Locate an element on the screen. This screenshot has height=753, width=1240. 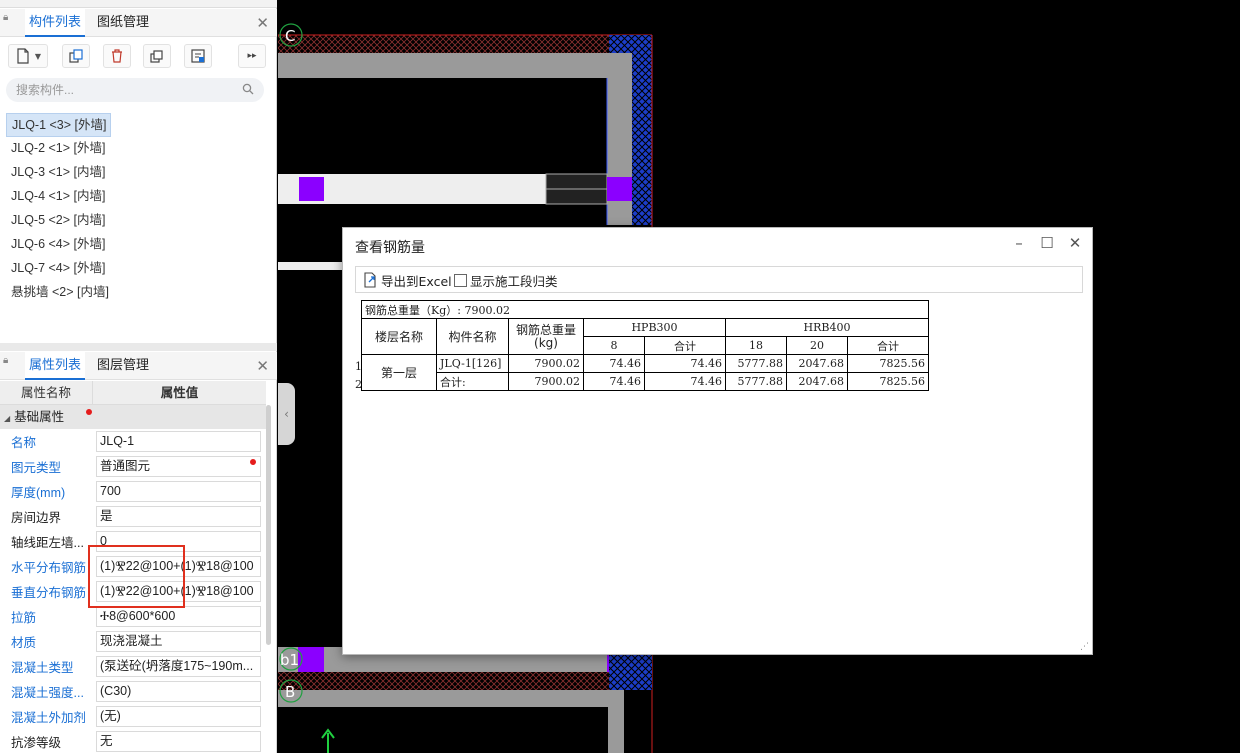
property-name: 图元类型 is located at coordinates (36, 468).